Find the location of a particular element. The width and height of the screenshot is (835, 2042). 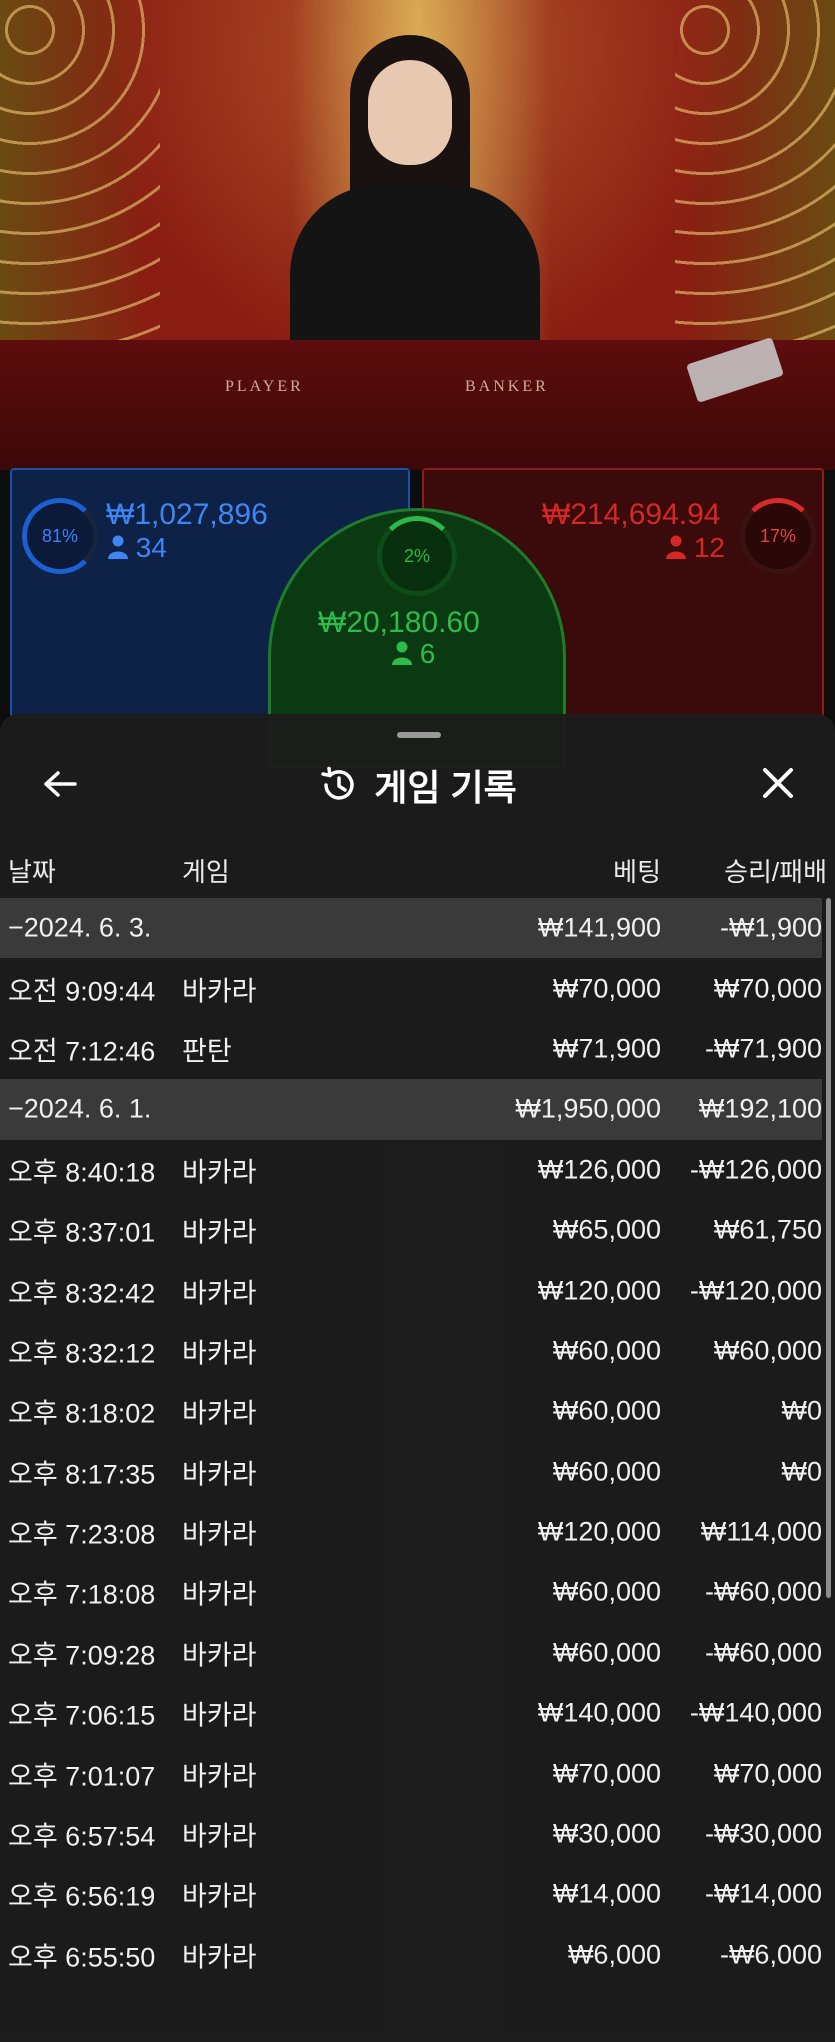

row-time: 오후 6:57:54 is located at coordinates (82, 1836).